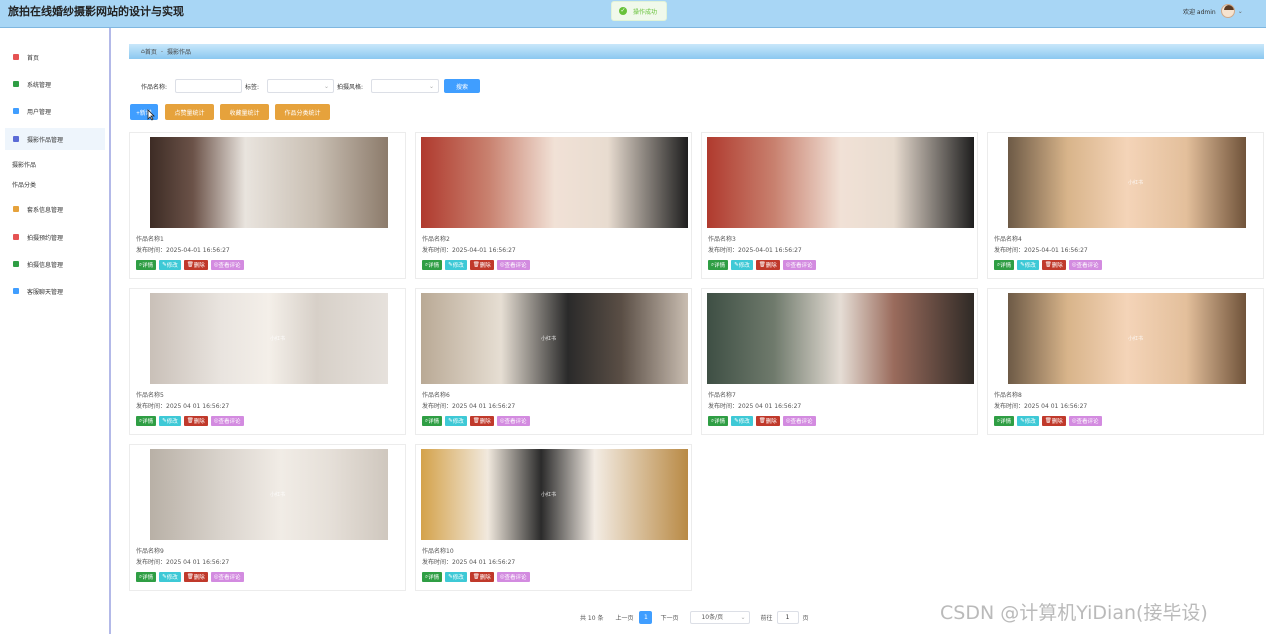 Image resolution: width=1266 pixels, height=634 pixels. Describe the element at coordinates (151, 51) in the screenshot. I see `breadcrumb-home: 首页` at that location.